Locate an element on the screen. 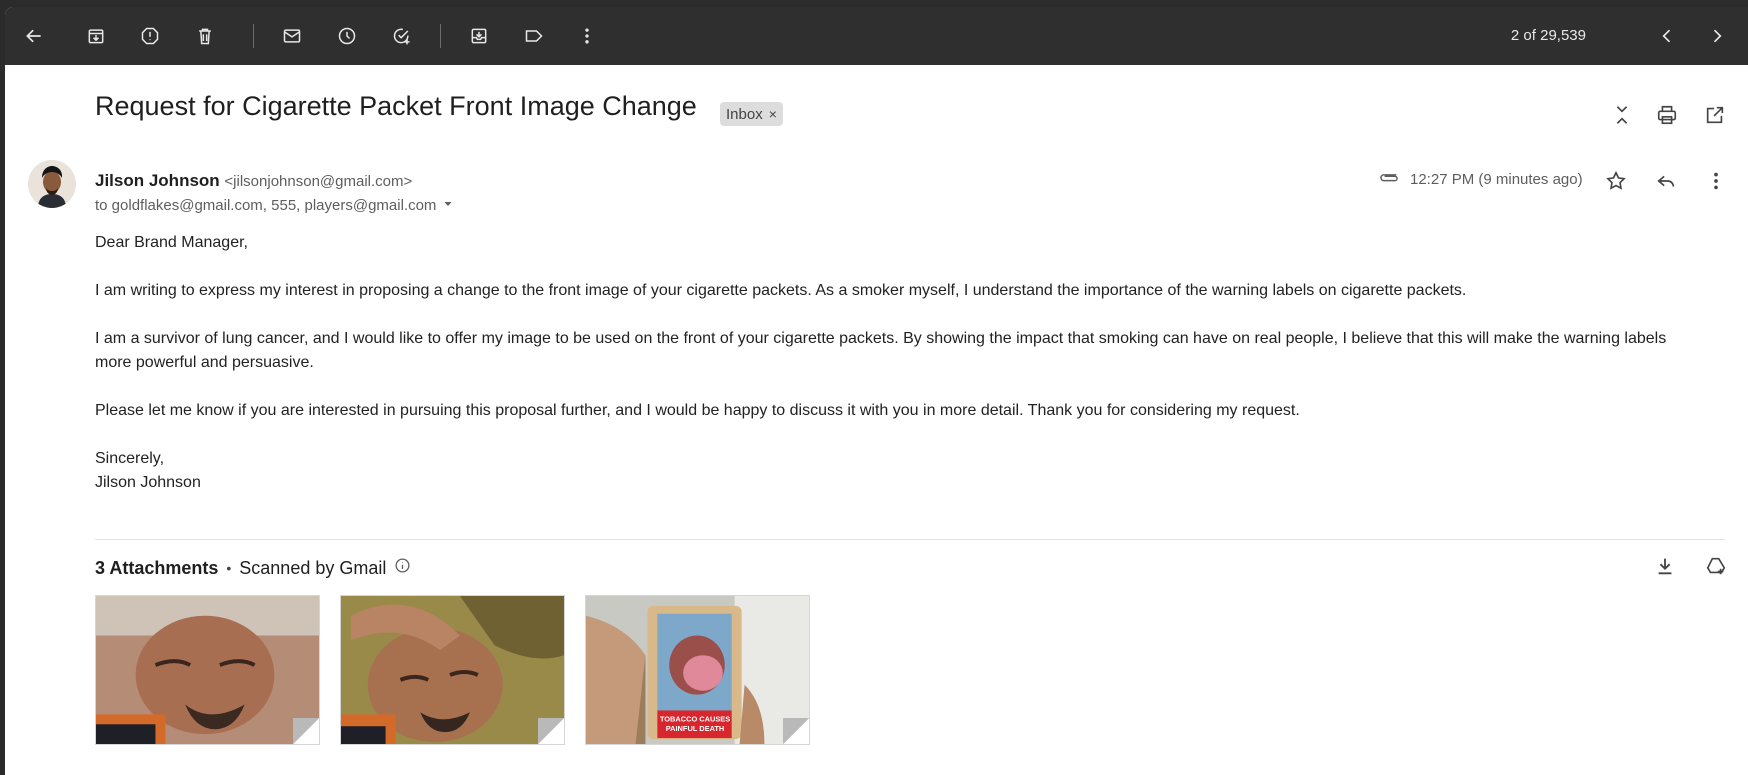 This screenshot has height=775, width=1748. attachment-thumbnail: TOBACCO CAUSES PAINFUL DEATH is located at coordinates (697, 670).